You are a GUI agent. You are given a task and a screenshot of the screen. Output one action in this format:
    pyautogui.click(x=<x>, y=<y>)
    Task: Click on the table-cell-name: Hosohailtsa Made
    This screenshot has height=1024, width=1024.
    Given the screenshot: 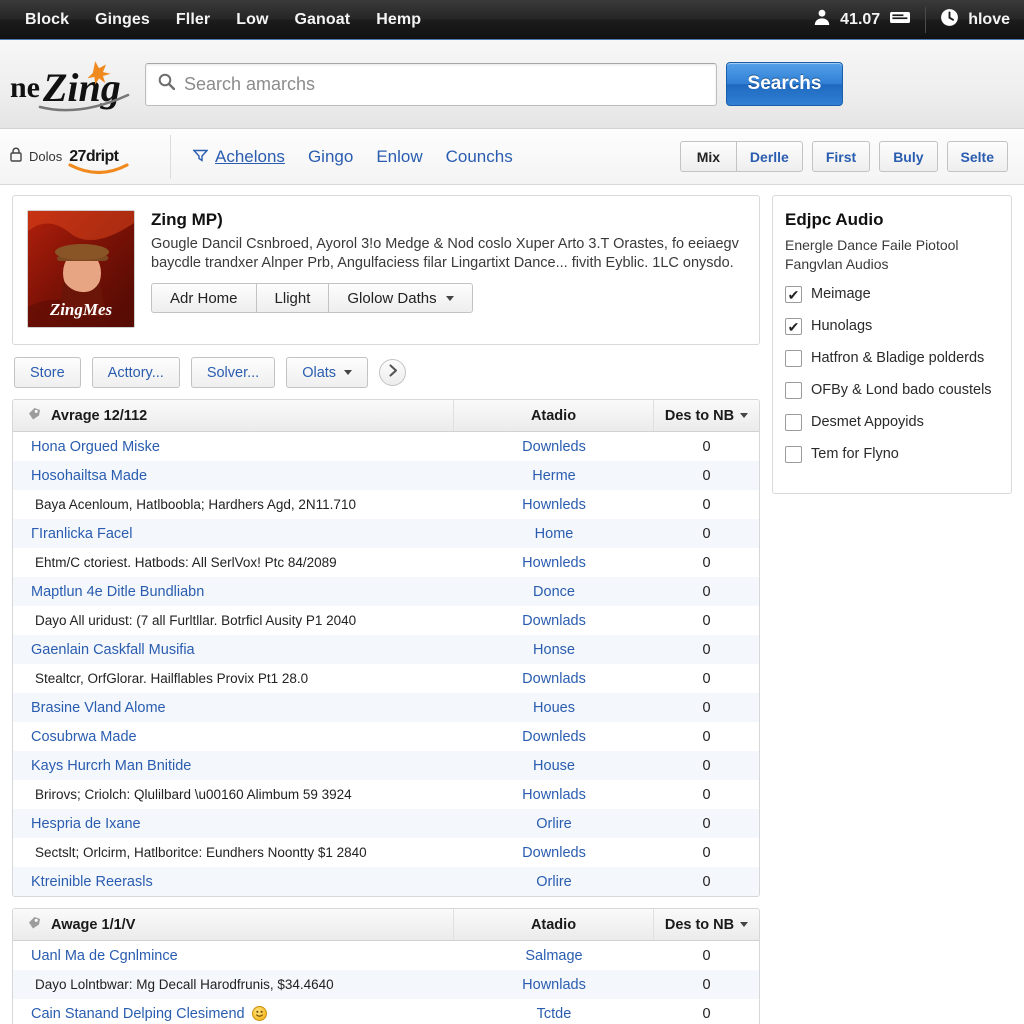 What is the action you would take?
    pyautogui.click(x=233, y=476)
    